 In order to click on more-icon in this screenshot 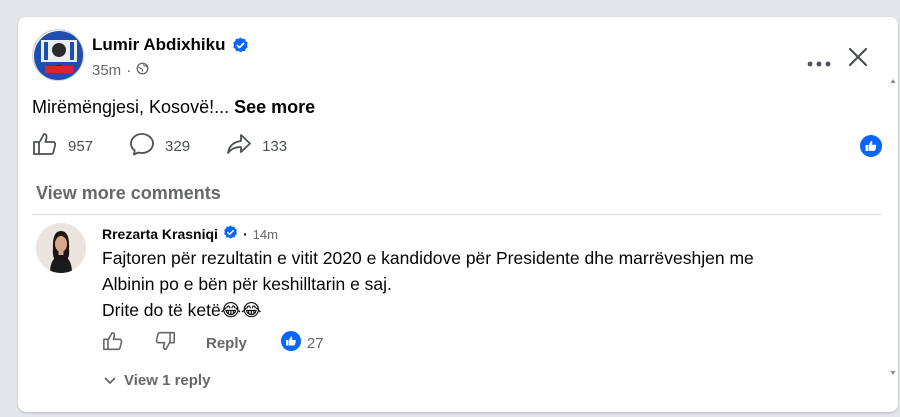, I will do `click(819, 60)`.